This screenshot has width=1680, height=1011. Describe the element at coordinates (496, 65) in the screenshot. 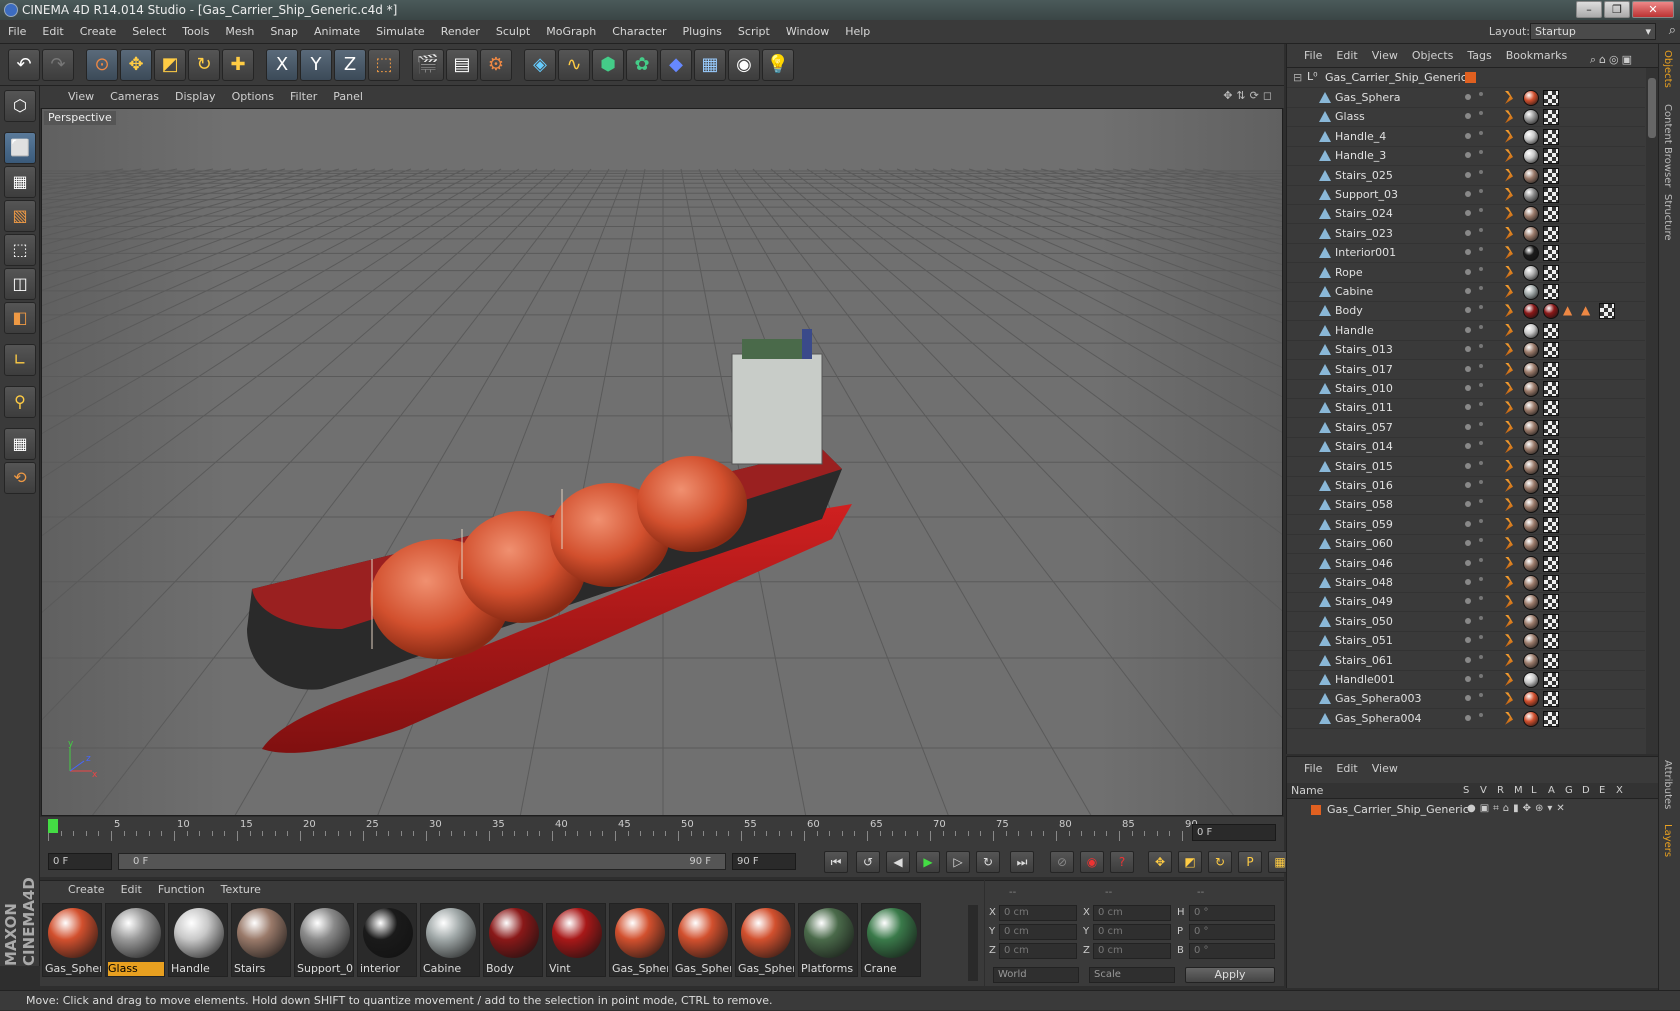

I see `render-settings-icon: ⚙` at that location.